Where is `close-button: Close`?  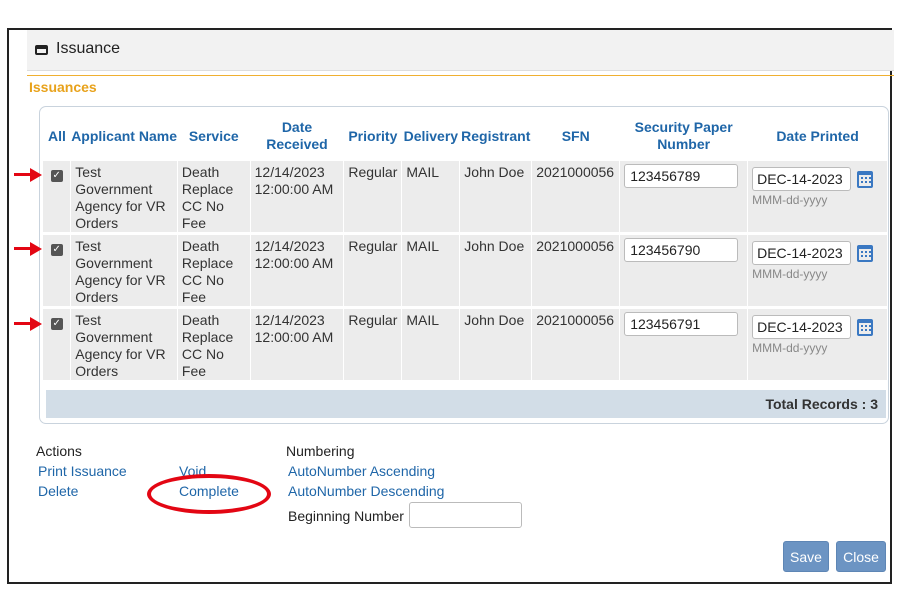
close-button: Close is located at coordinates (861, 556).